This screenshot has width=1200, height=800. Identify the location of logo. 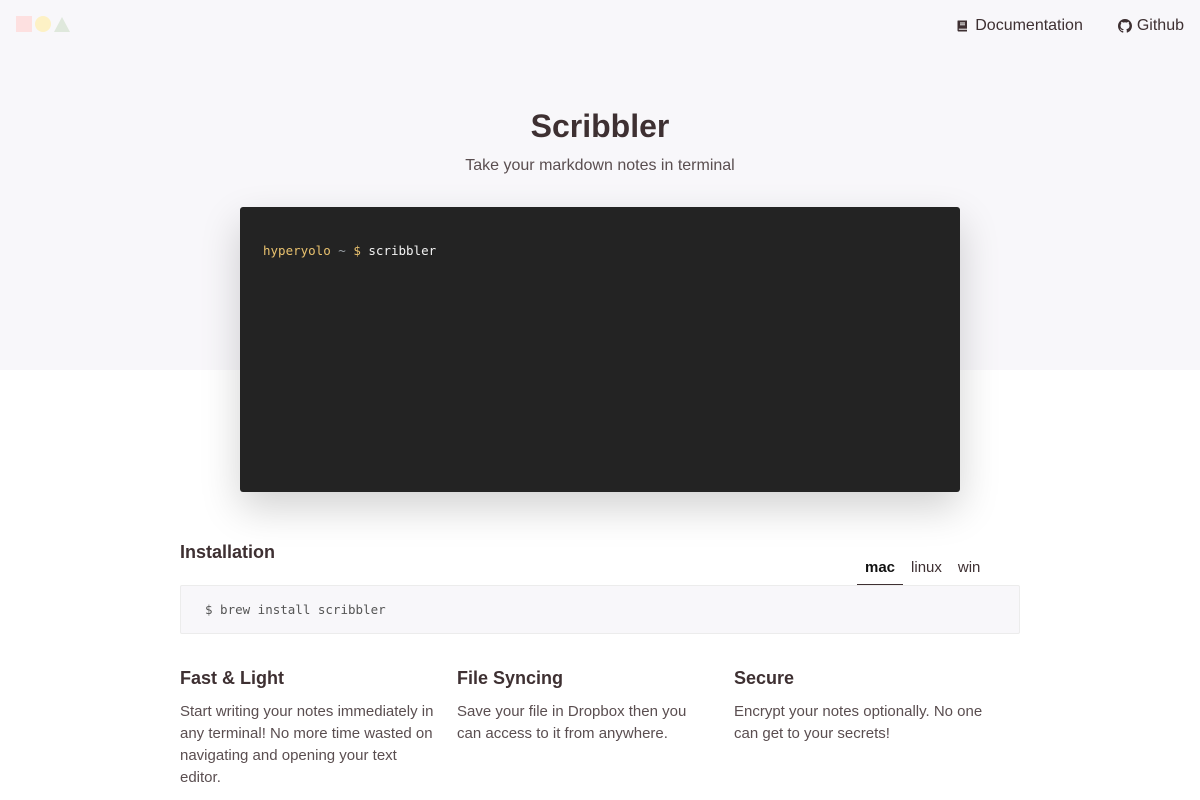
(43, 24).